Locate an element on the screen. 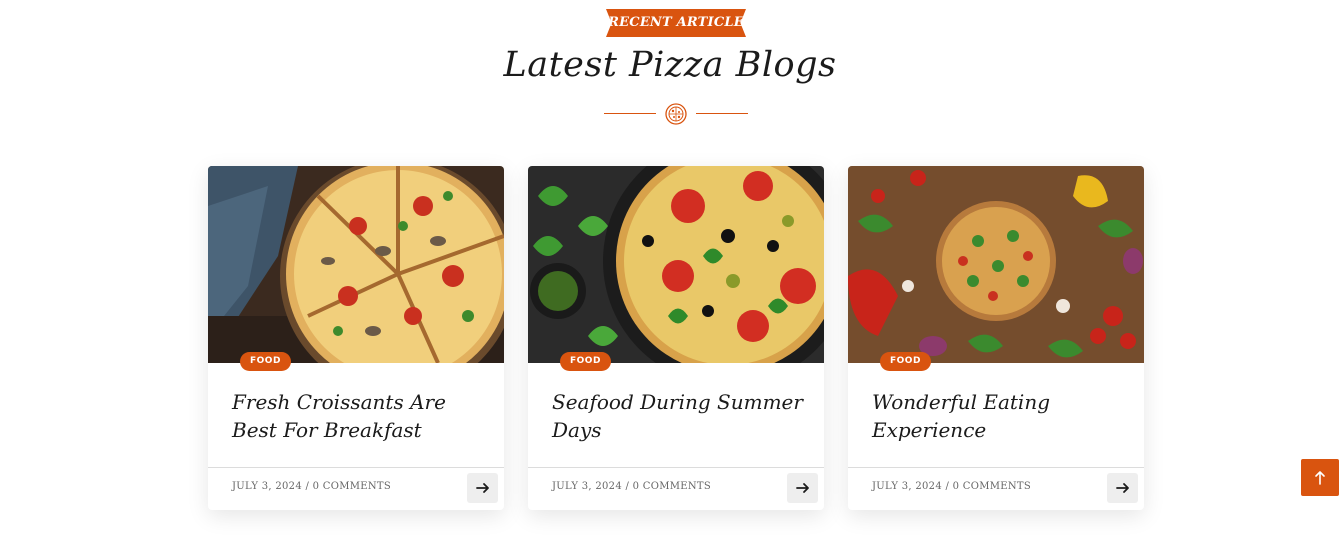  post-title: Seafood During Summer Days is located at coordinates (680, 416).